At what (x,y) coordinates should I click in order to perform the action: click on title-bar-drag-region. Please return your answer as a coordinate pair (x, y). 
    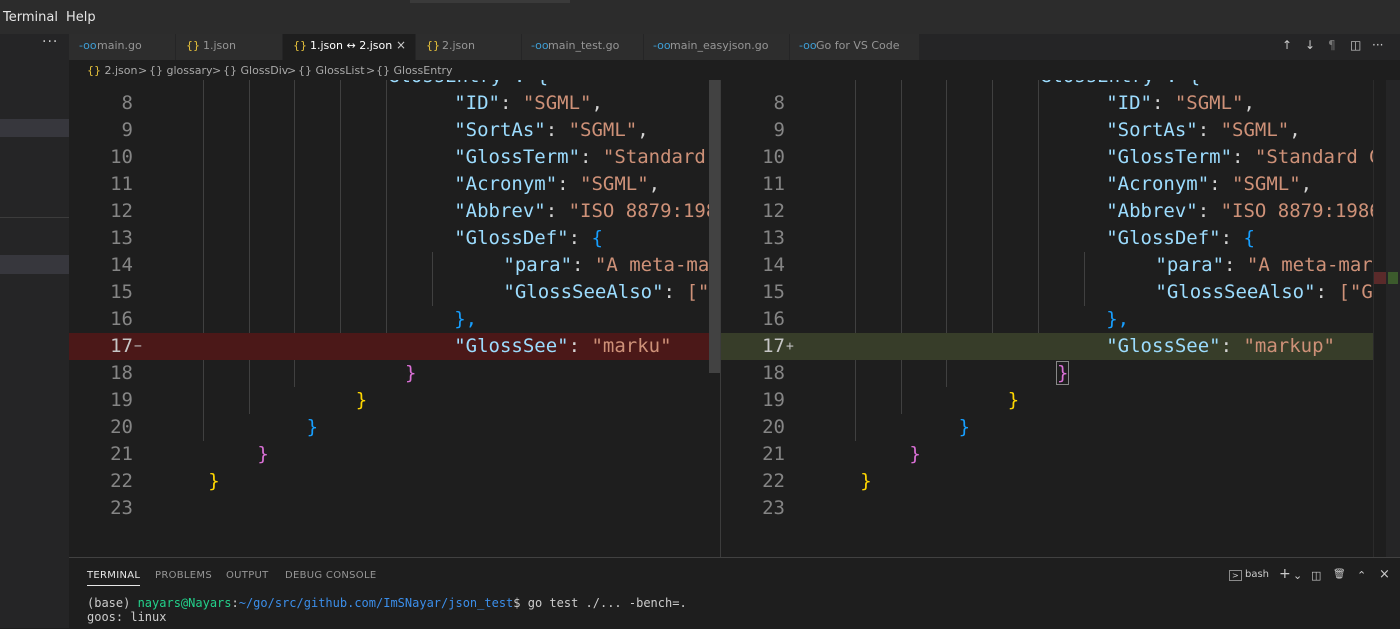
    Looking at the image, I should click on (490, 1).